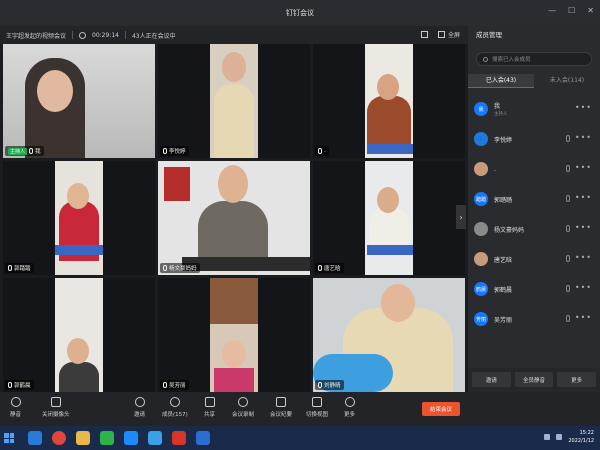 Image resolution: width=600 pixels, height=450 pixels. What do you see at coordinates (534, 199) in the screenshot?
I see `member-item: 踏踏 郭踏踏 •••` at bounding box center [534, 199].